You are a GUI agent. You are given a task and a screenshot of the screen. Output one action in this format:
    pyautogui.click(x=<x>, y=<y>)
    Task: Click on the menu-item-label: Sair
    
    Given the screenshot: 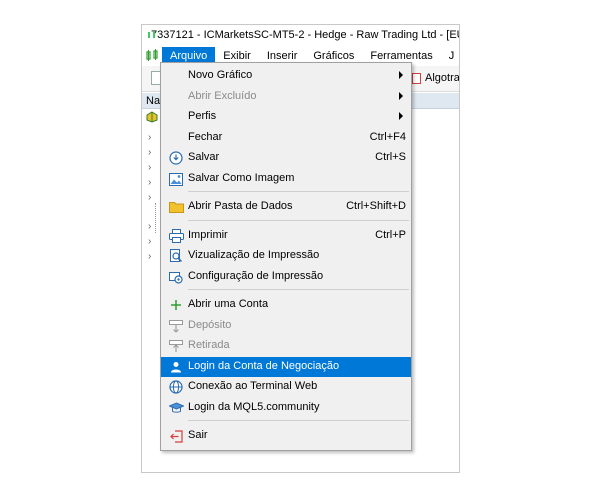 What is the action you would take?
    pyautogui.click(x=198, y=435)
    